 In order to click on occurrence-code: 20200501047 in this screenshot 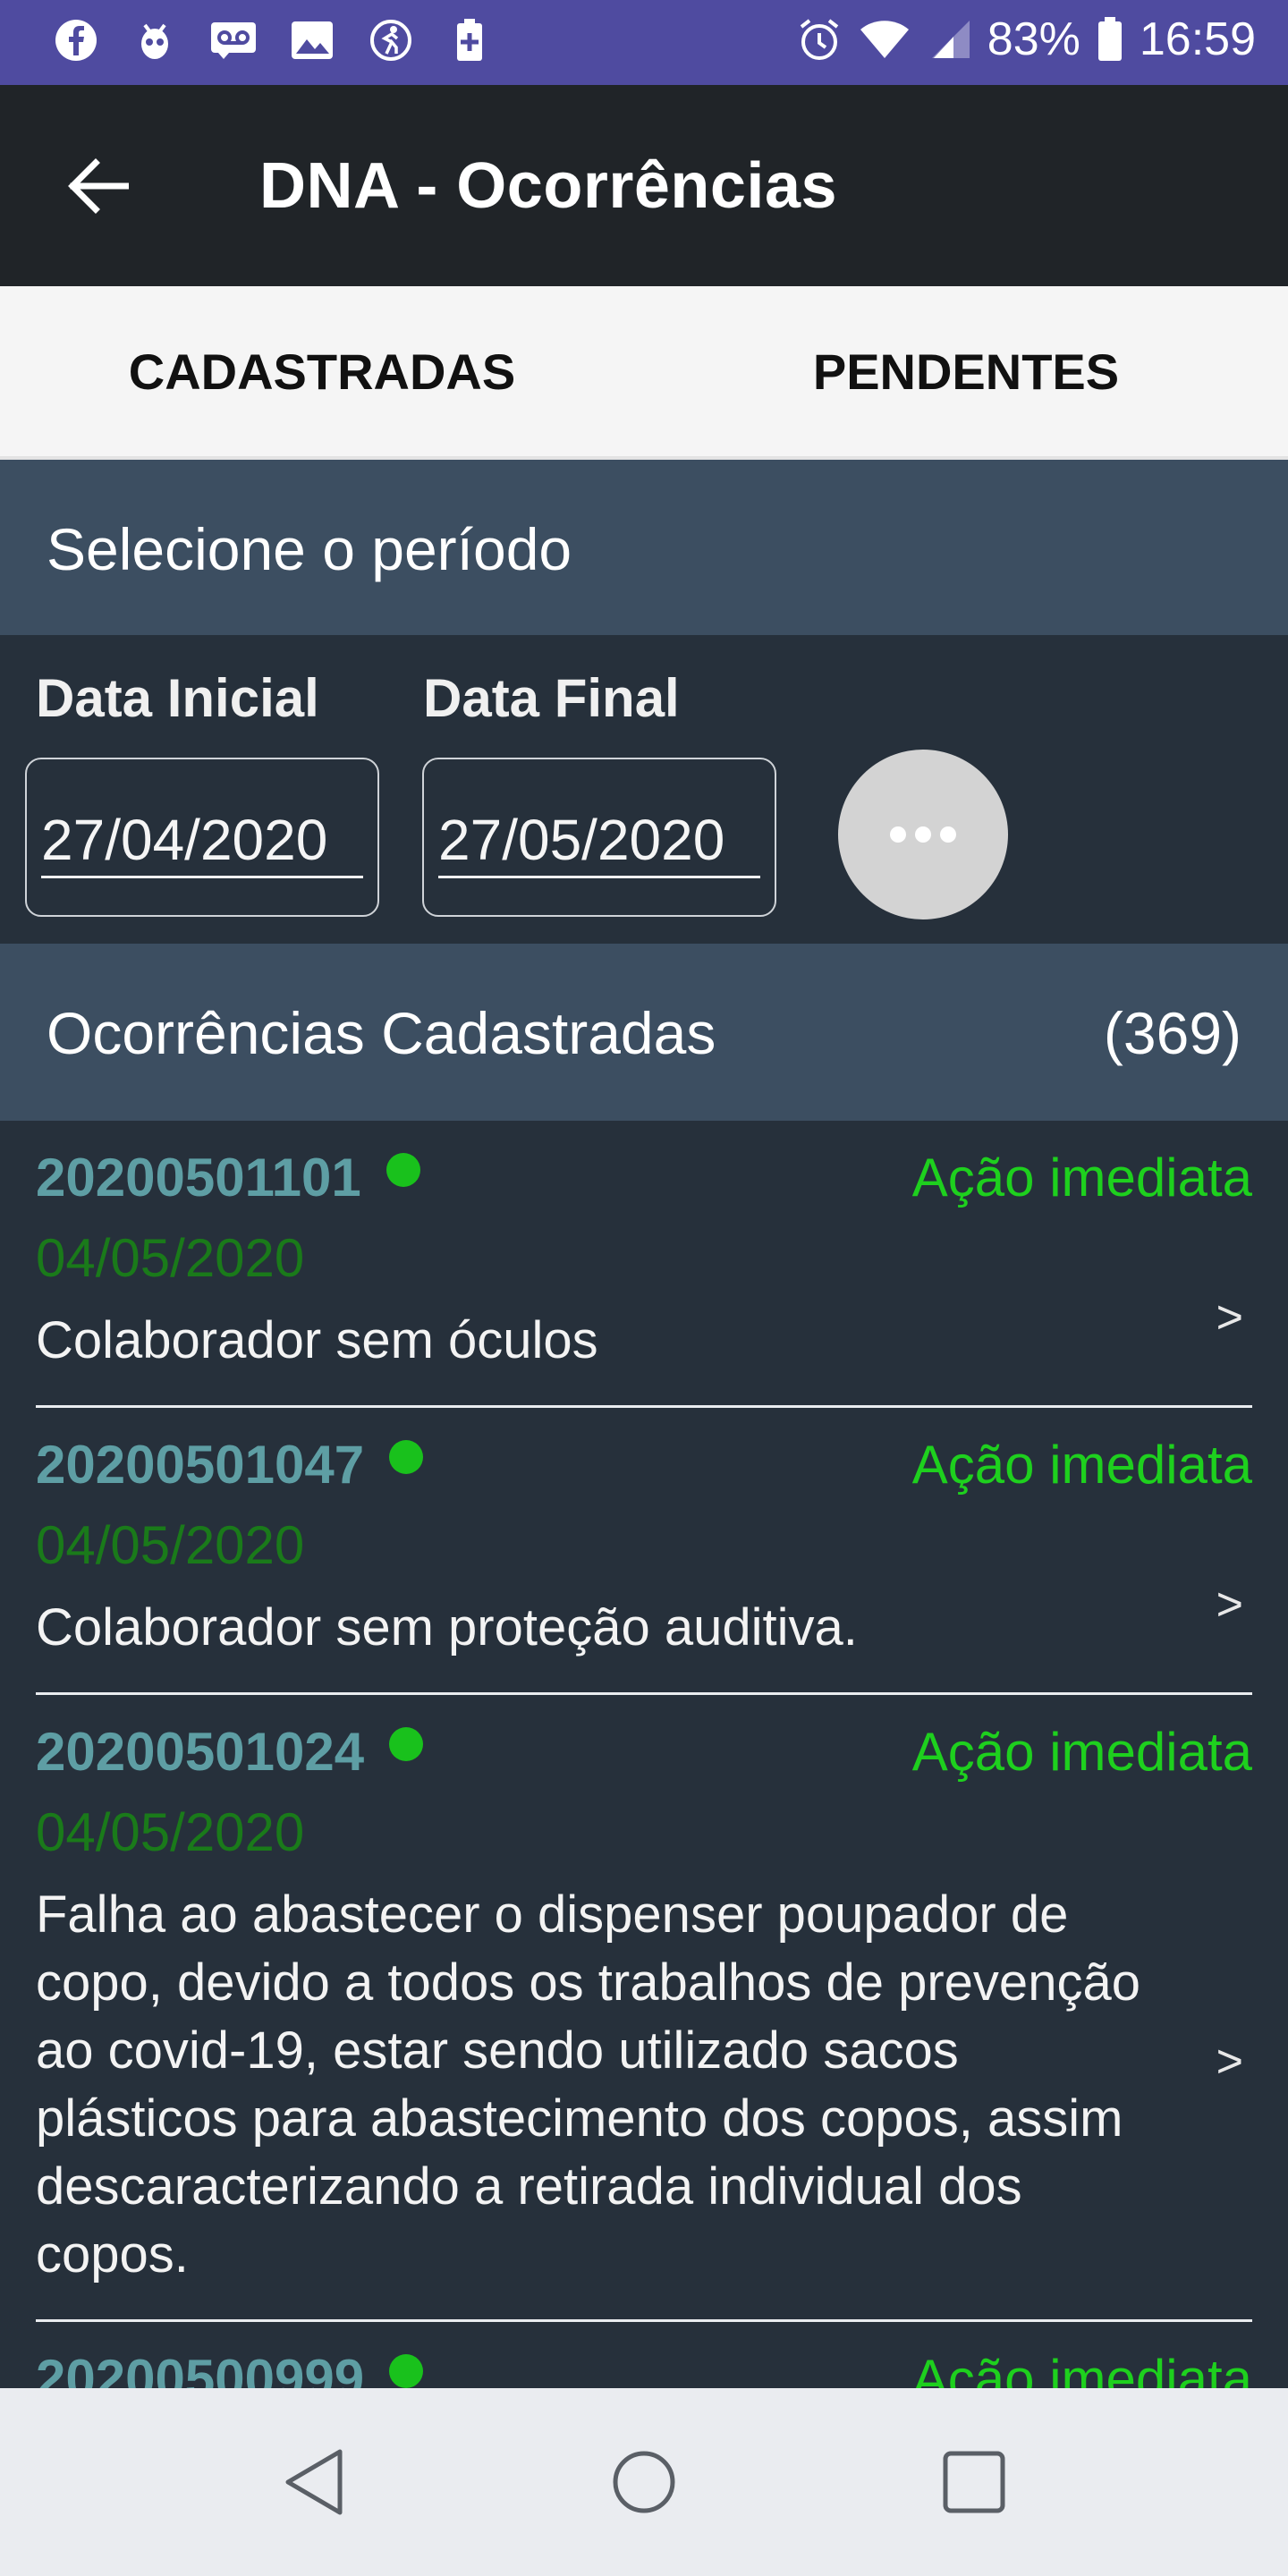, I will do `click(200, 1464)`.